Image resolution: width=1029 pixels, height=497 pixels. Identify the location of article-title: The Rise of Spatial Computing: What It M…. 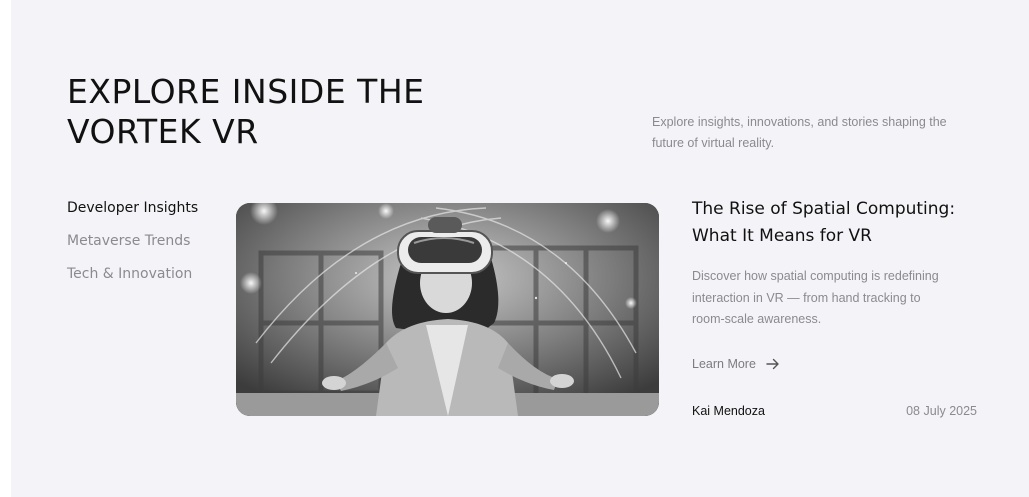
(837, 223).